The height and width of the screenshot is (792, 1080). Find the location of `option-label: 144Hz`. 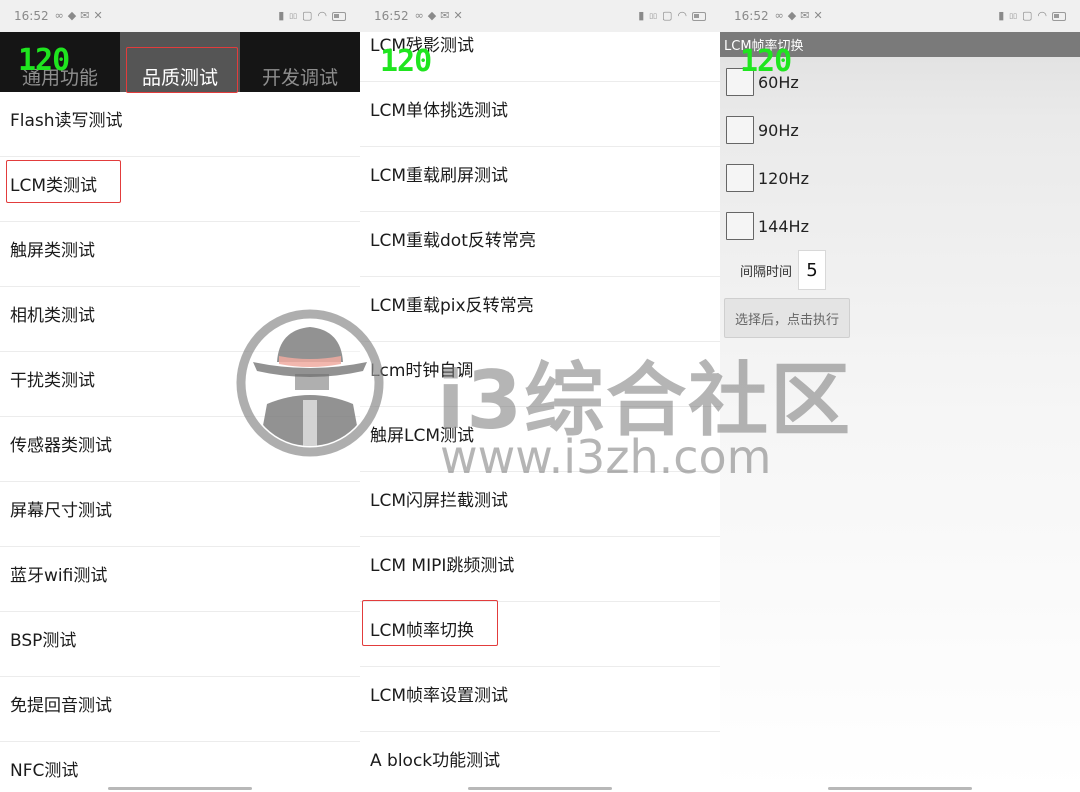

option-label: 144Hz is located at coordinates (783, 226).